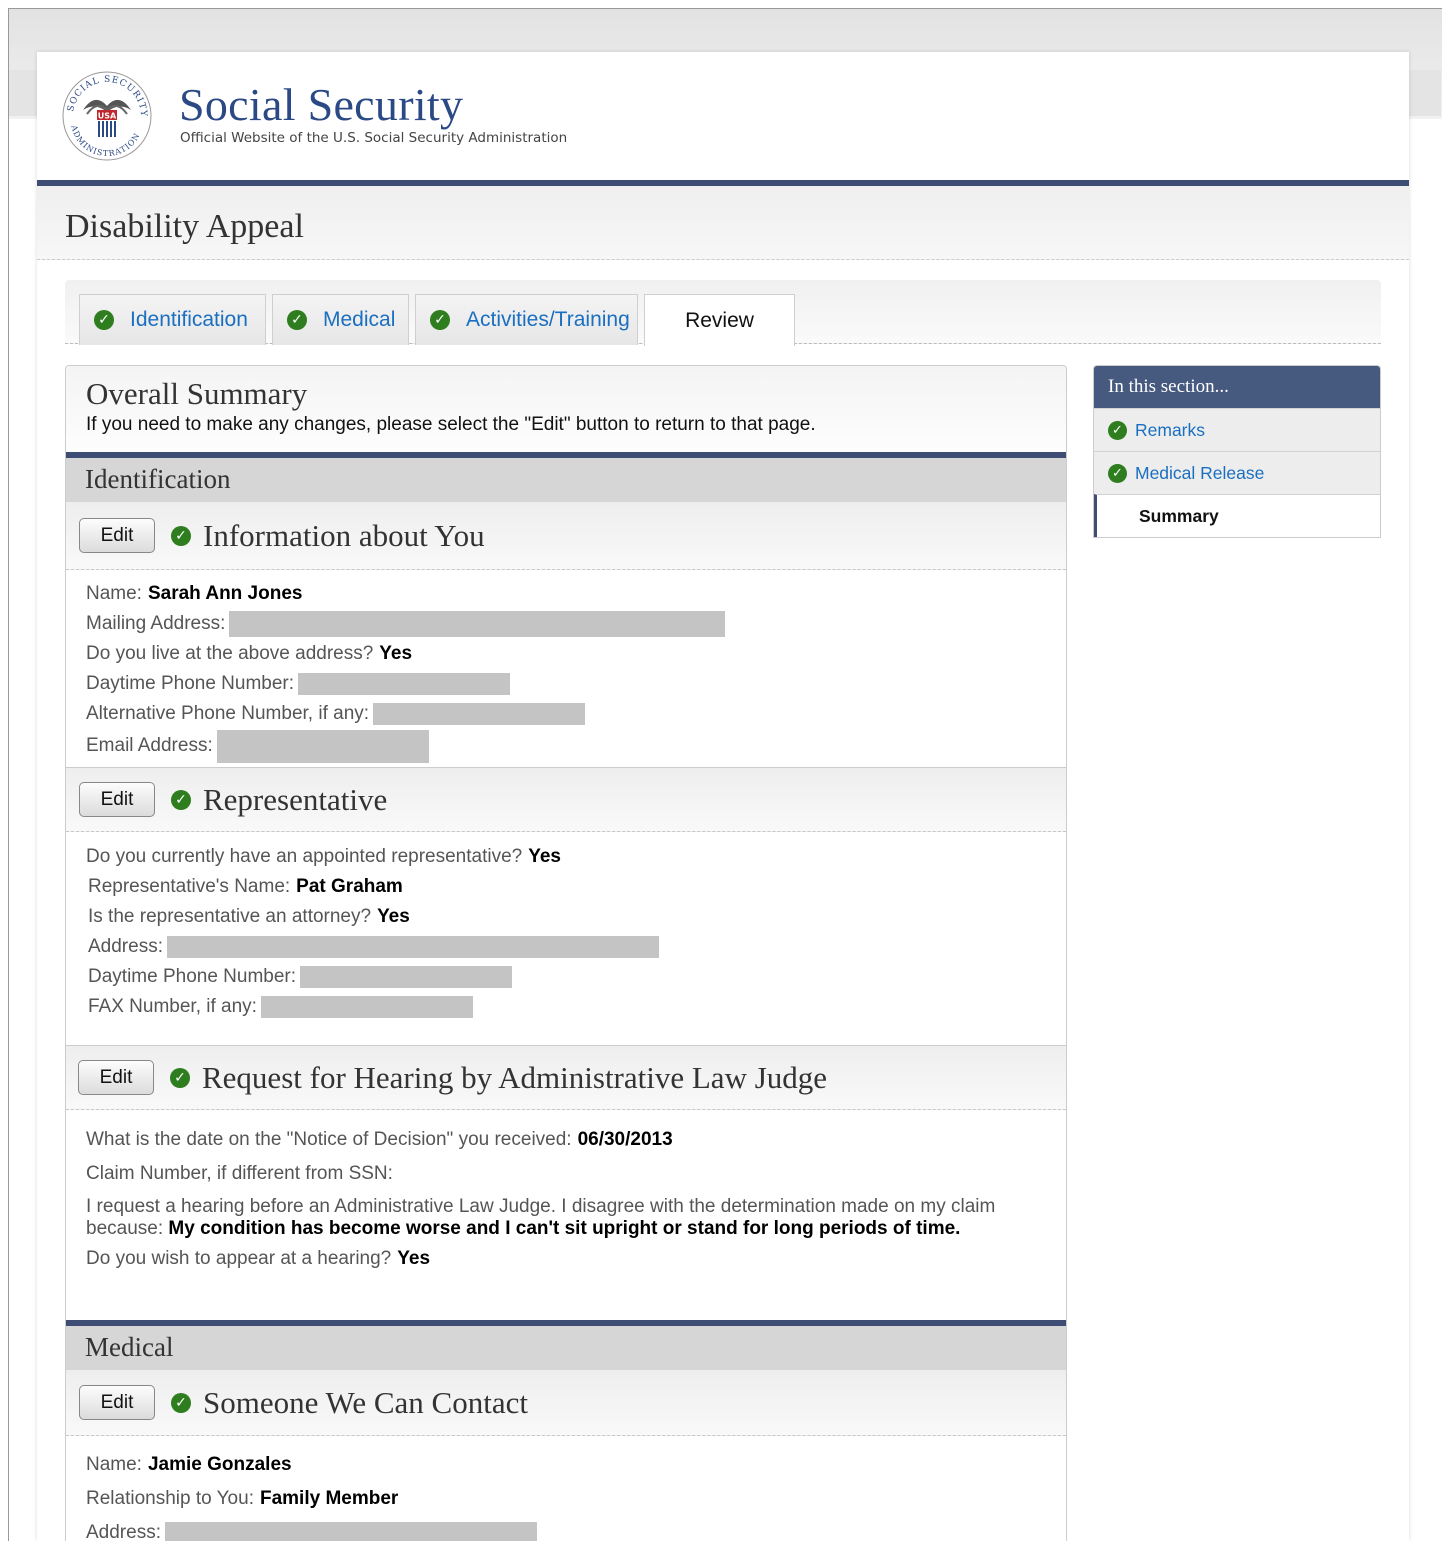 The height and width of the screenshot is (1541, 1442). Describe the element at coordinates (1170, 429) in the screenshot. I see `sidebar-item-label: Remarks` at that location.